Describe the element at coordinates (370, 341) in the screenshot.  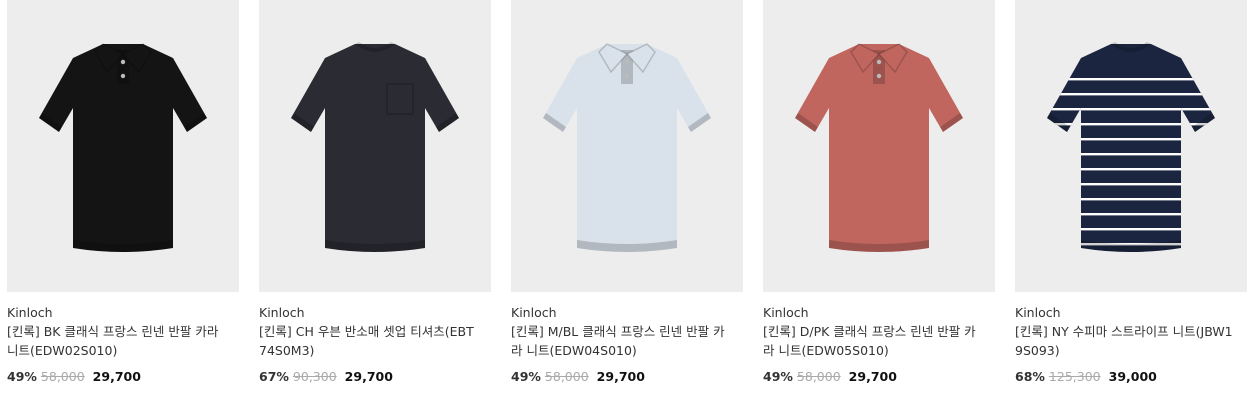
I see `product-name: [킨록] CH 우븐 반소매 셋업 티셔츠(EBT74S0M3)` at that location.